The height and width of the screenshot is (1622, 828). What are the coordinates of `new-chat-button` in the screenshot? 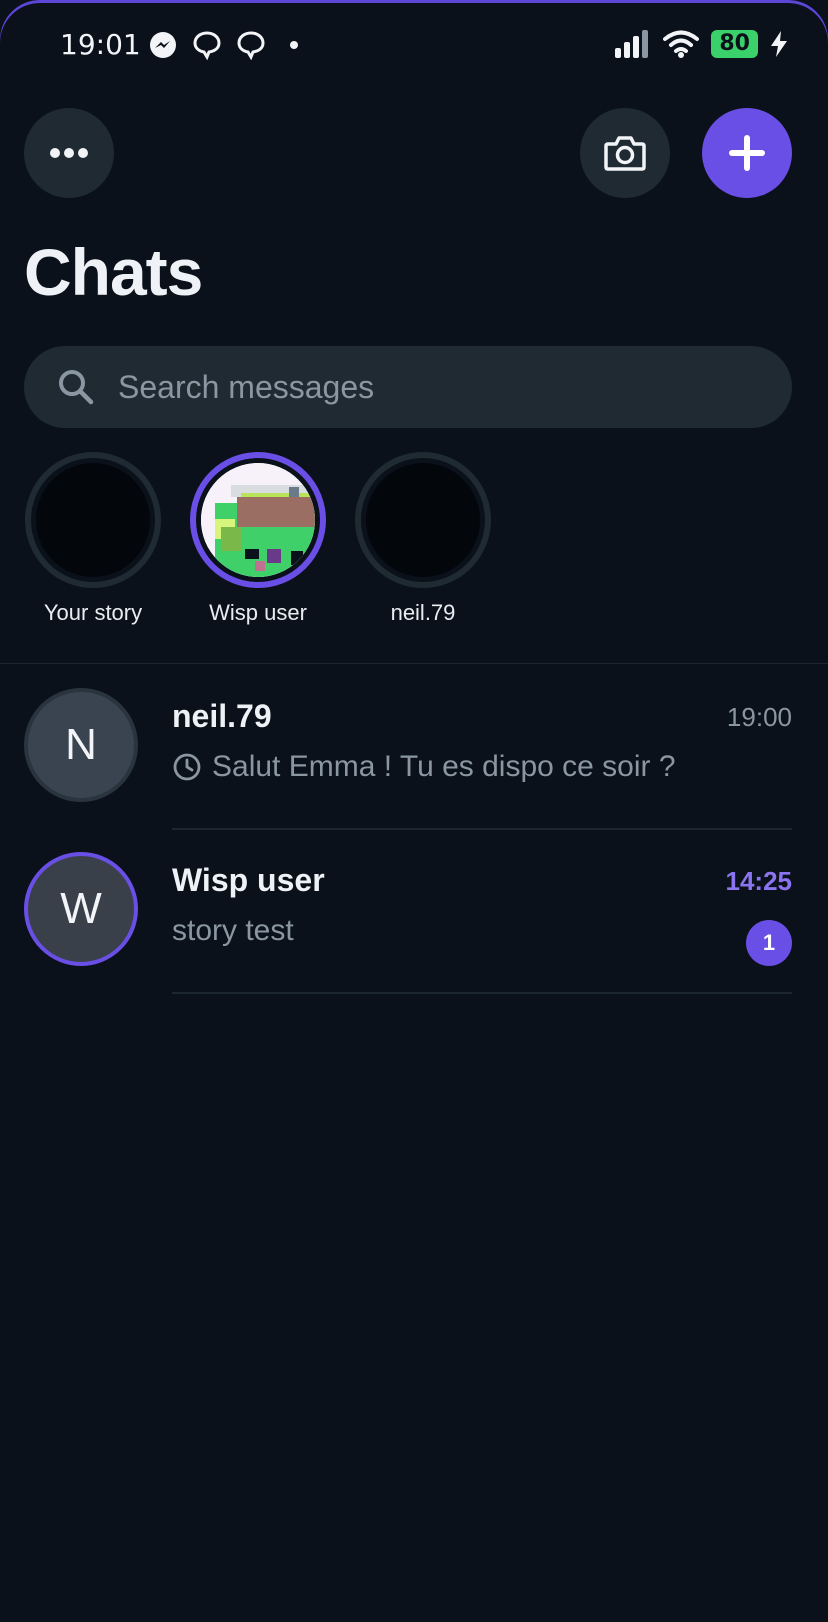 It's located at (747, 153).